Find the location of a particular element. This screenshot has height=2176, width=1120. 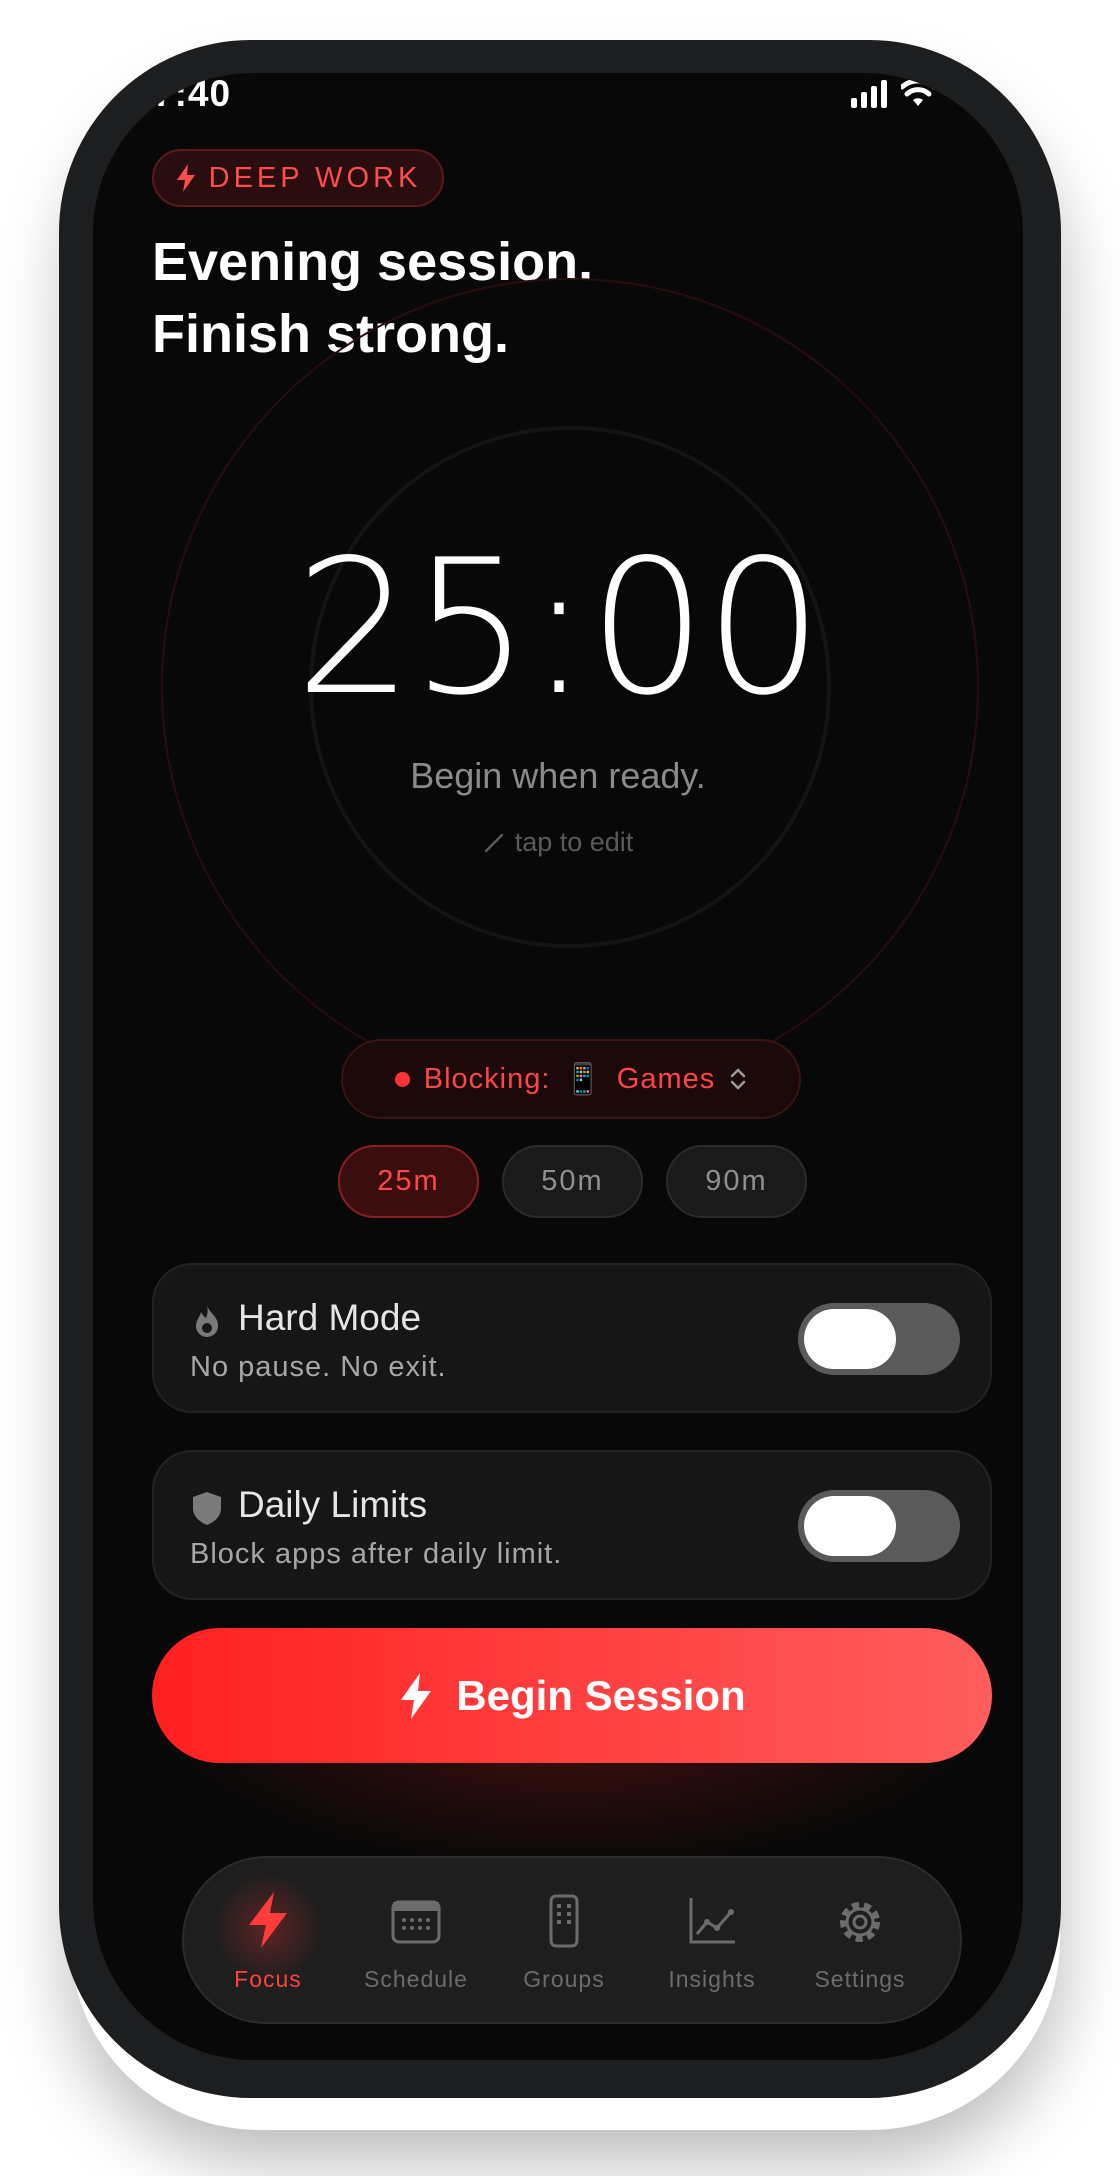

hard-mode-toggle is located at coordinates (879, 1339).